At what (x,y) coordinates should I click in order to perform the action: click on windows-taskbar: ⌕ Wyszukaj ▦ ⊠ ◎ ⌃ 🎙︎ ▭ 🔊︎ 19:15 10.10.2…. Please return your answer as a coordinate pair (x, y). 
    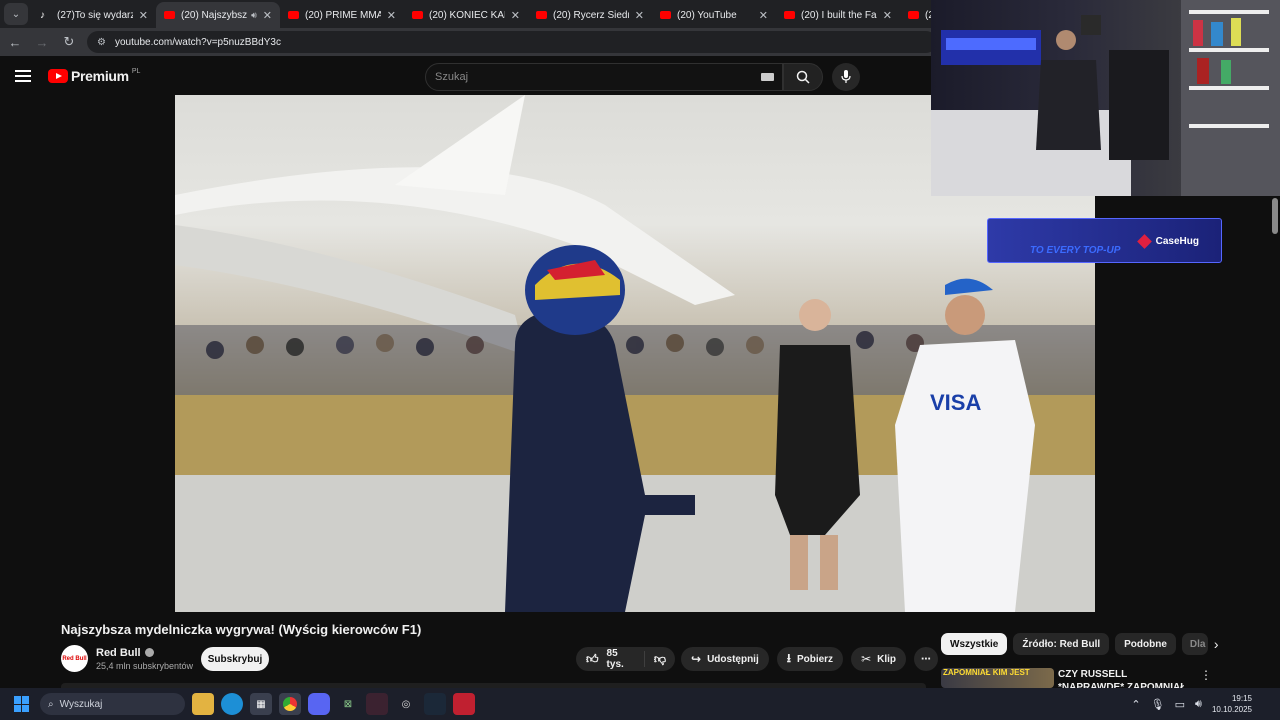
    Looking at the image, I should click on (640, 704).